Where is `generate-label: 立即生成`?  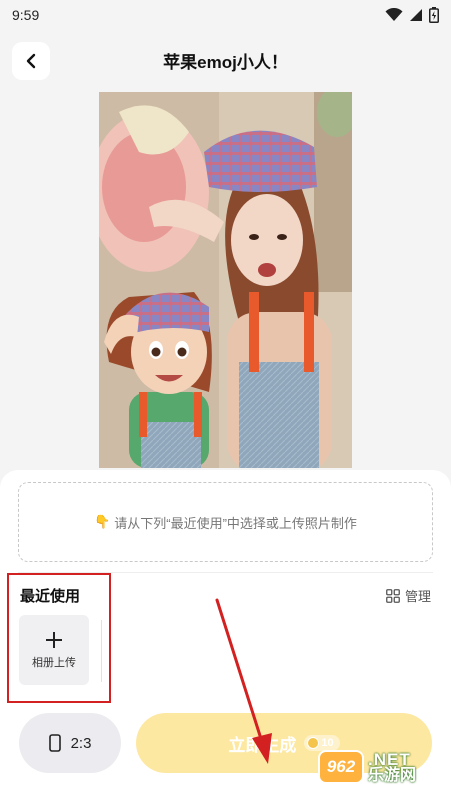
generate-label: 立即生成 is located at coordinates (262, 745).